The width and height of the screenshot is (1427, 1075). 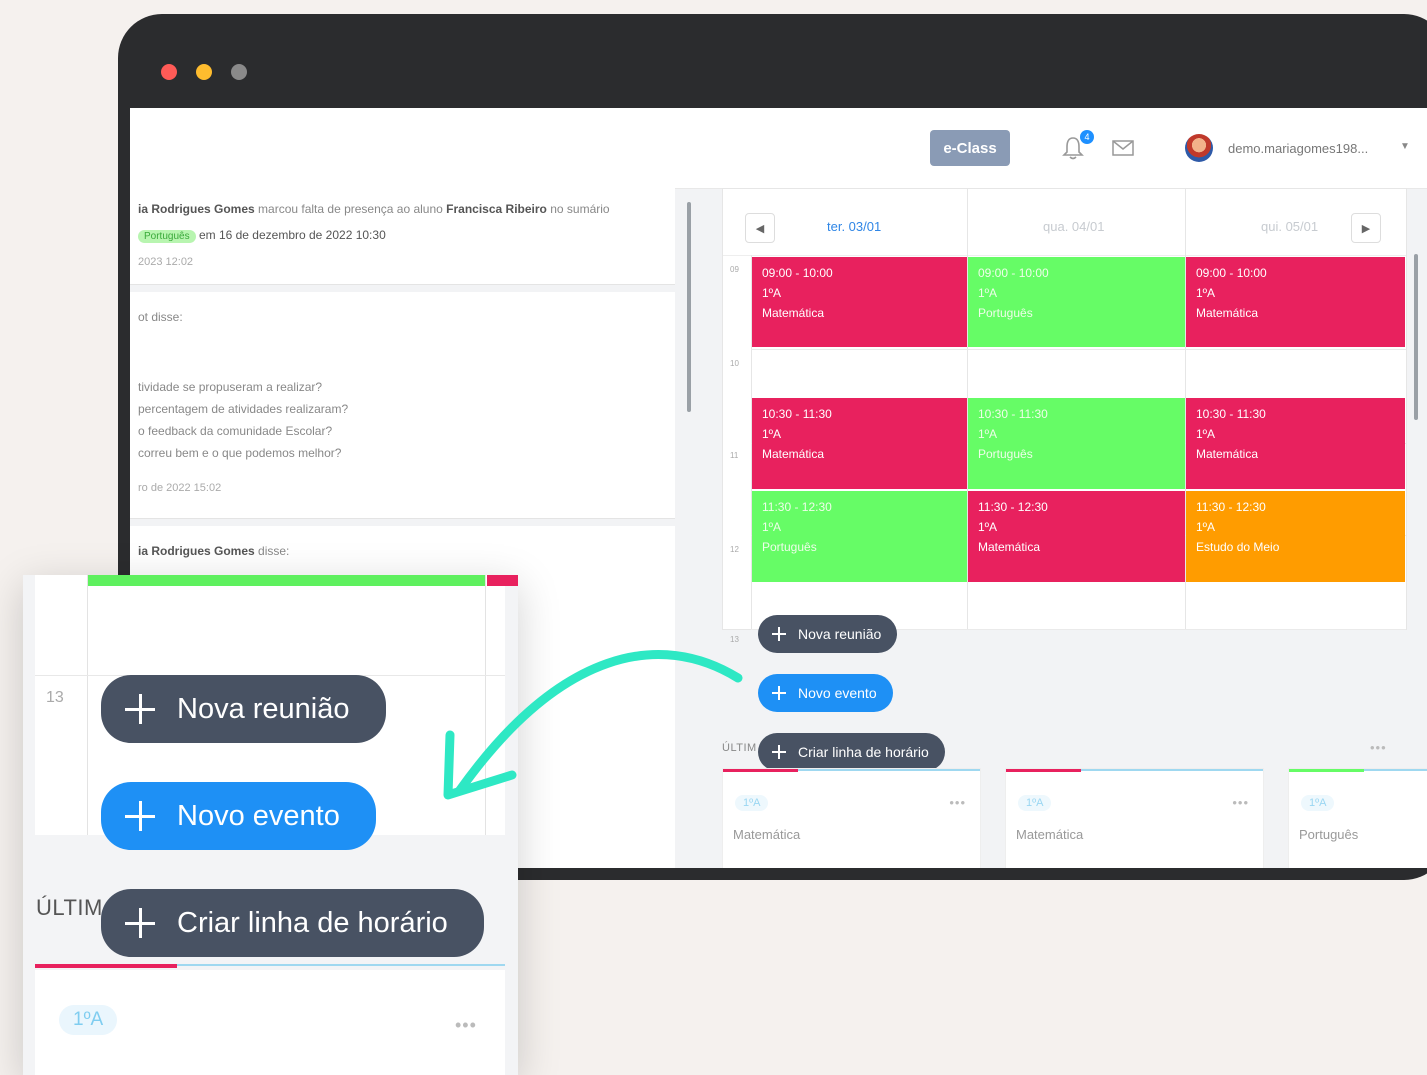 I want to click on arrow-icon, so click(x=593, y=725).